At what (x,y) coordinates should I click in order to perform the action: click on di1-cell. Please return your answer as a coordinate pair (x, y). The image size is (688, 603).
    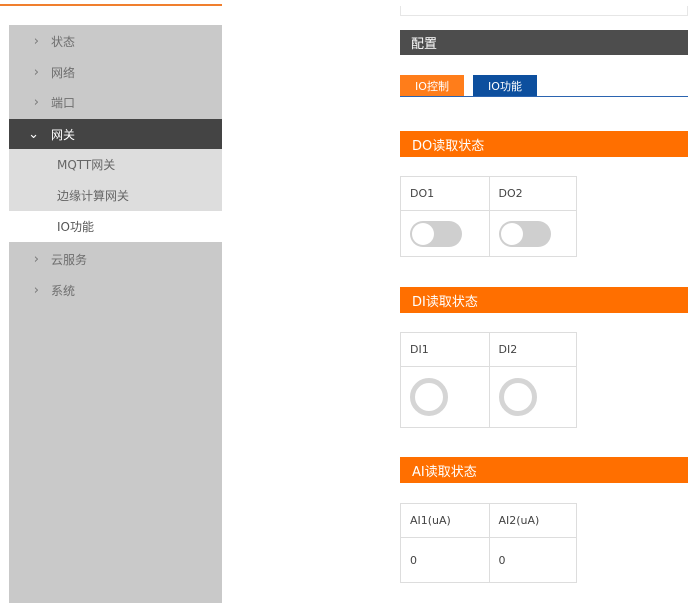
    Looking at the image, I should click on (445, 397).